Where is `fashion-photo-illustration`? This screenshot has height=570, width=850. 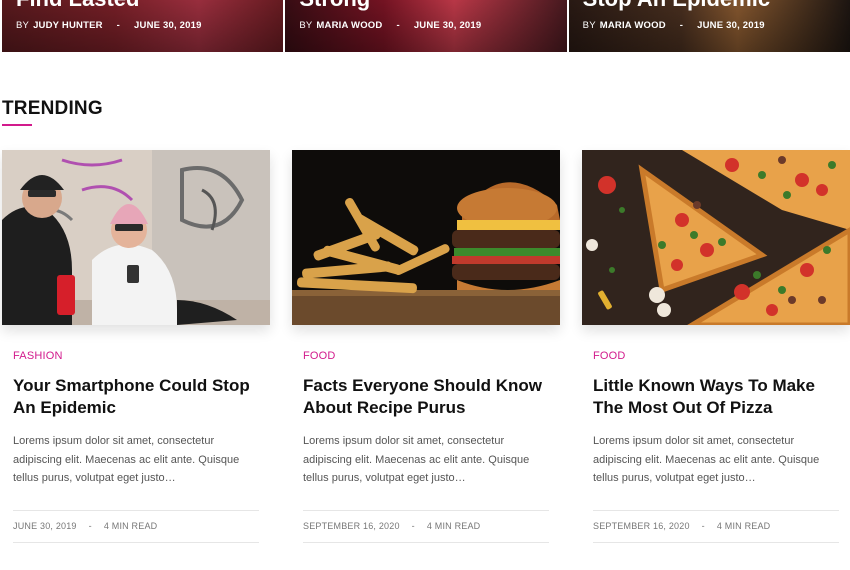
fashion-photo-illustration is located at coordinates (136, 237).